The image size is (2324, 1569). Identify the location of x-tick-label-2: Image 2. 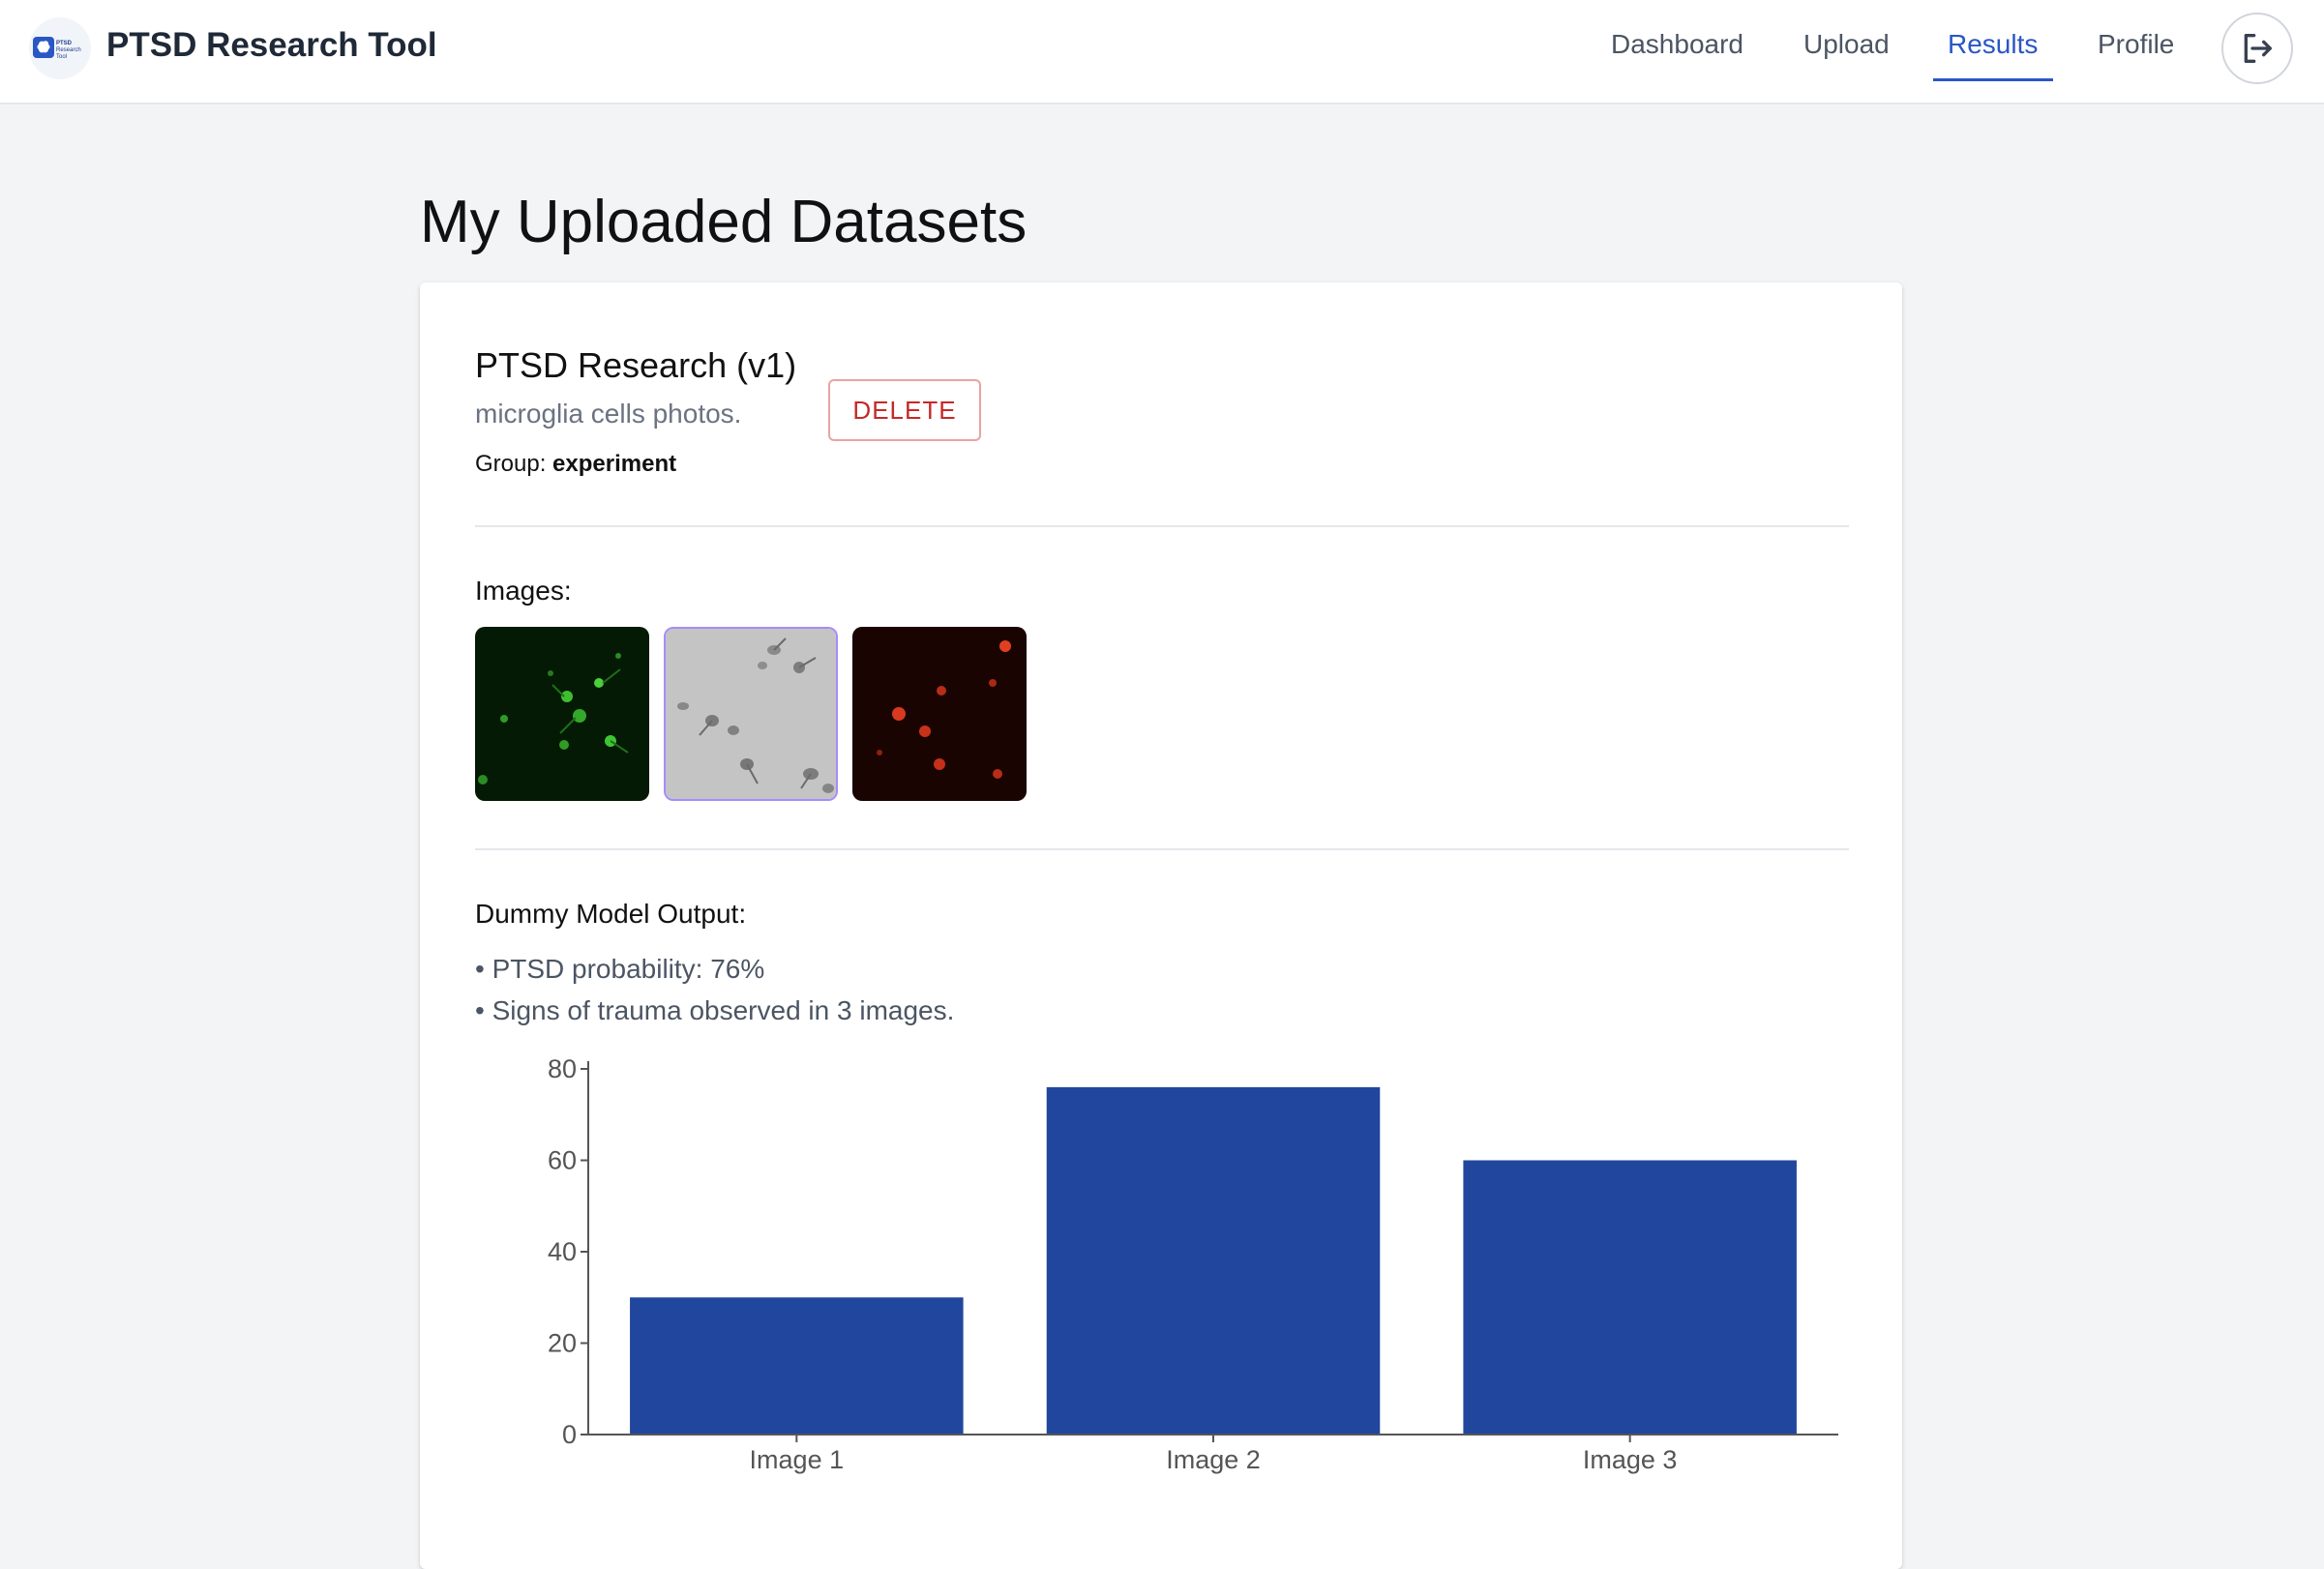
(1213, 1459).